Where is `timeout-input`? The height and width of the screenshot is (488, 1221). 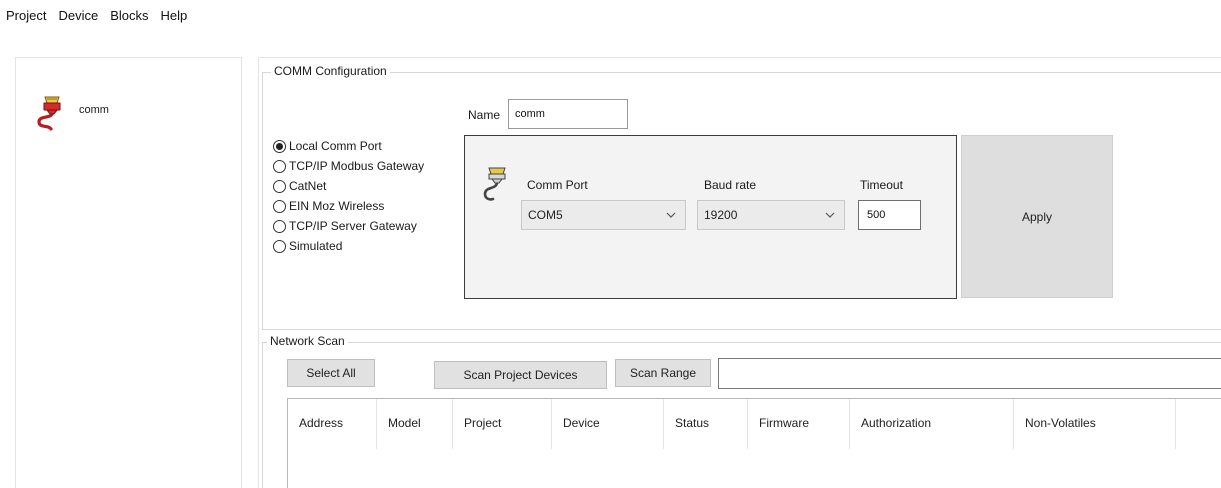
timeout-input is located at coordinates (889, 215).